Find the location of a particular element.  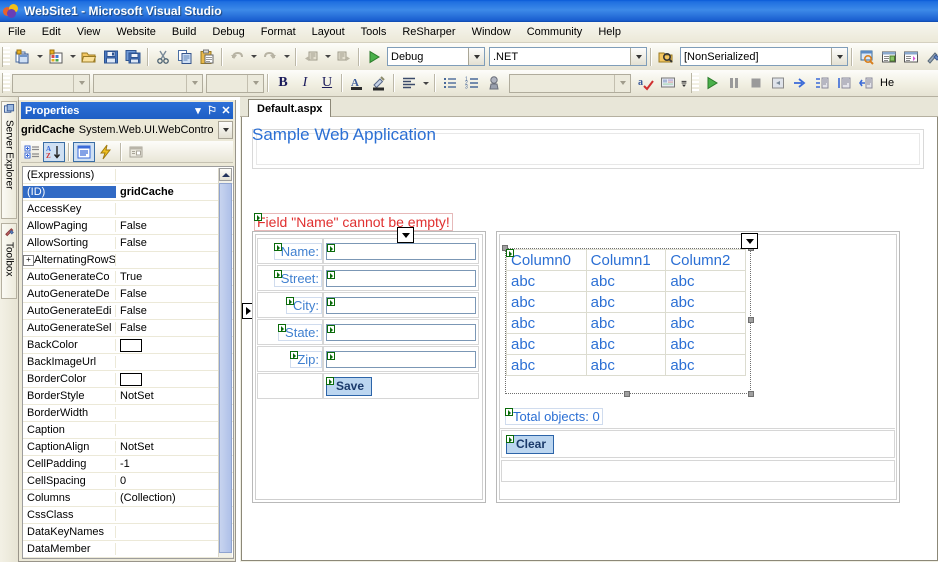

textbox-name is located at coordinates (401, 251).